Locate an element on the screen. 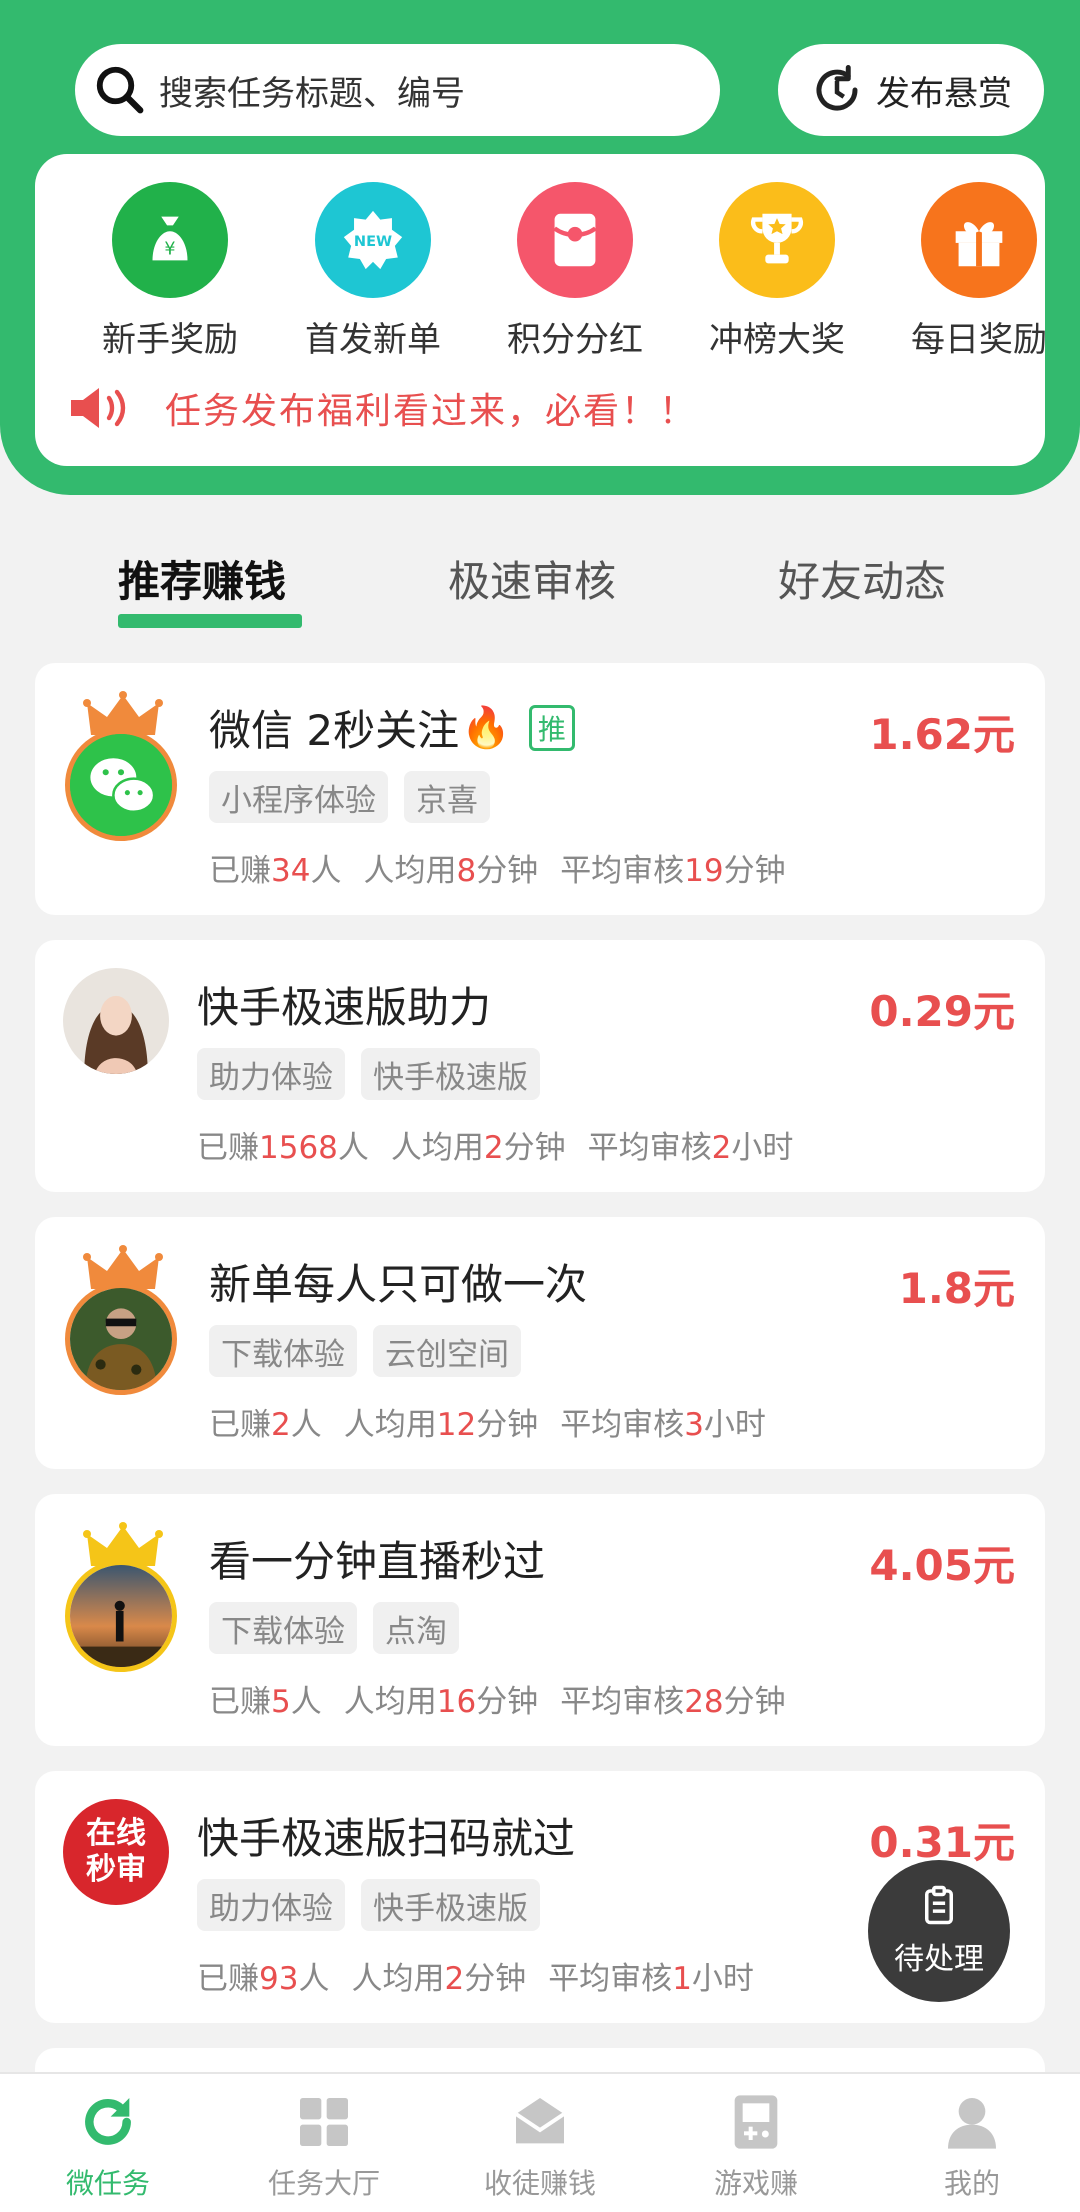  publish-reward-button: 发布悬赏 is located at coordinates (911, 90).